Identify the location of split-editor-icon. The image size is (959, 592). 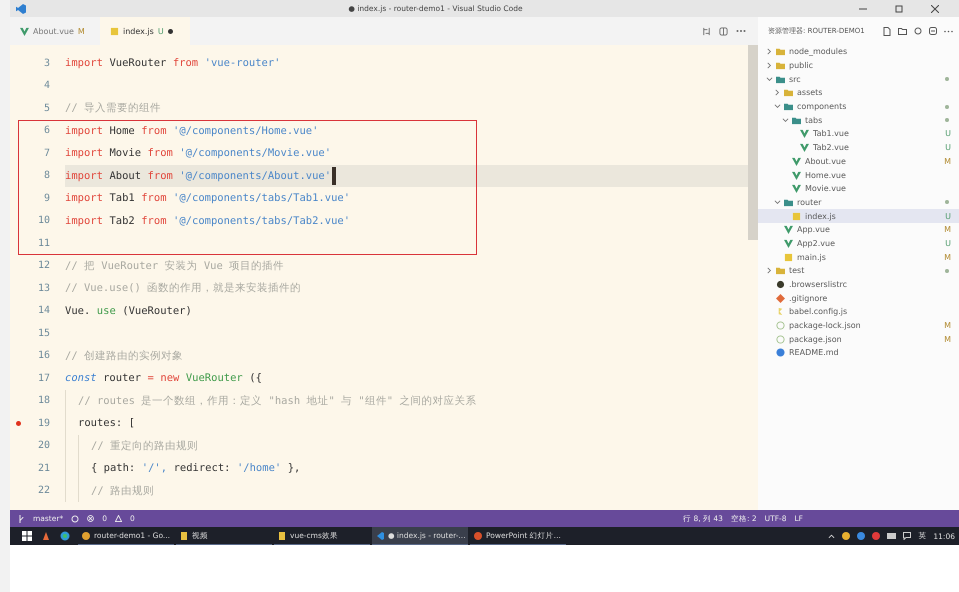
(723, 31).